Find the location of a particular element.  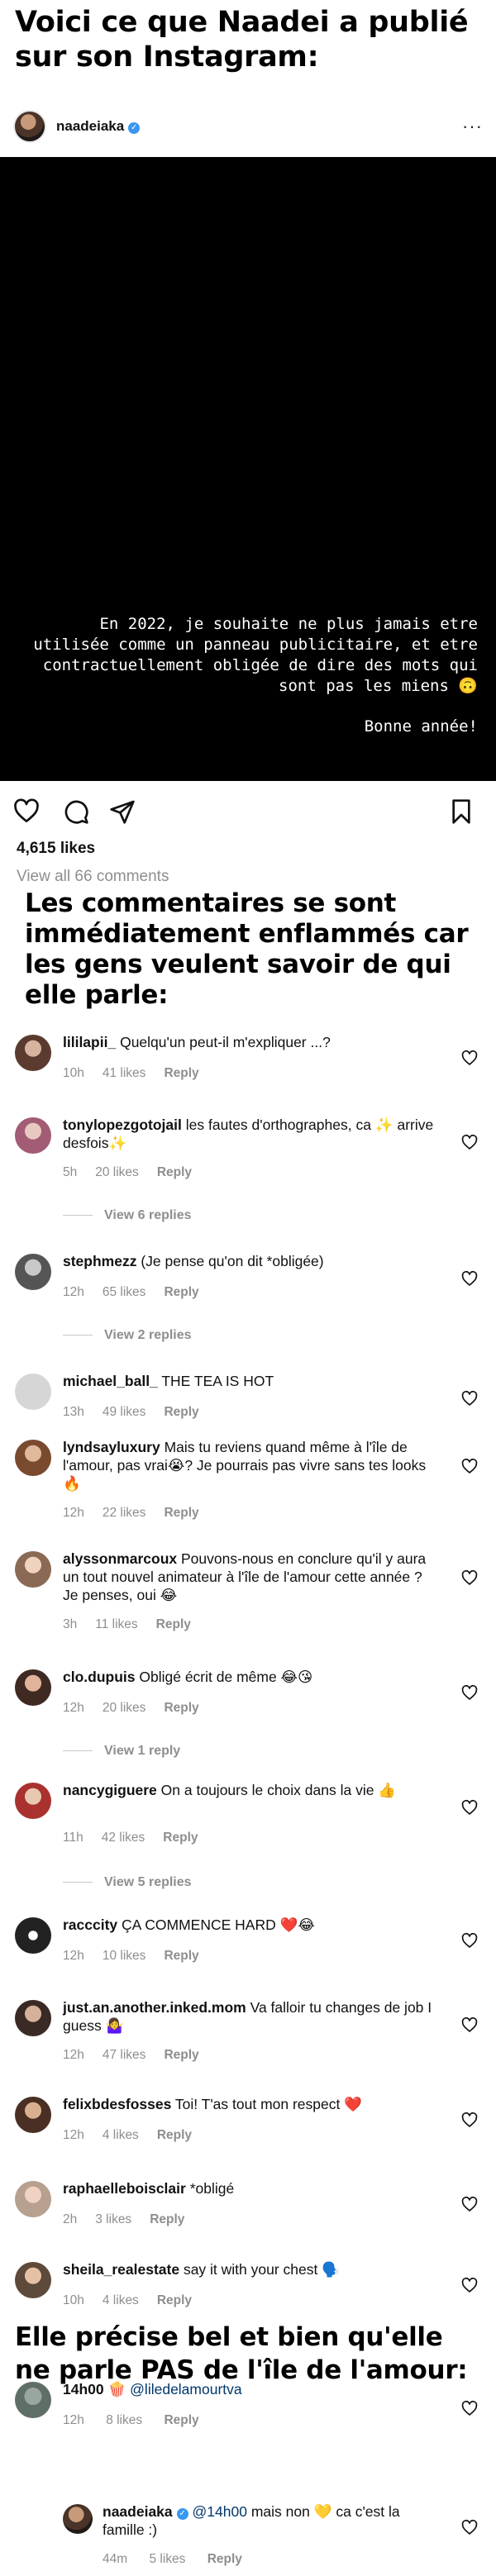

share-icon is located at coordinates (122, 811).